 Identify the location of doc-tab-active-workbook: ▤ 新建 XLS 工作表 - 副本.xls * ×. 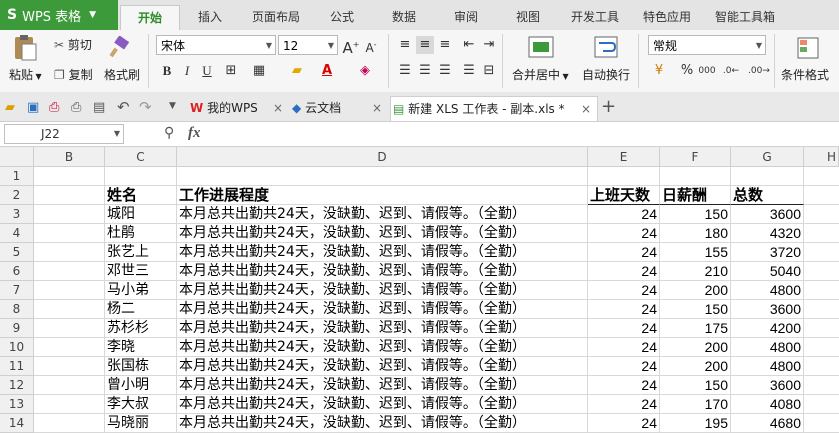
(494, 108).